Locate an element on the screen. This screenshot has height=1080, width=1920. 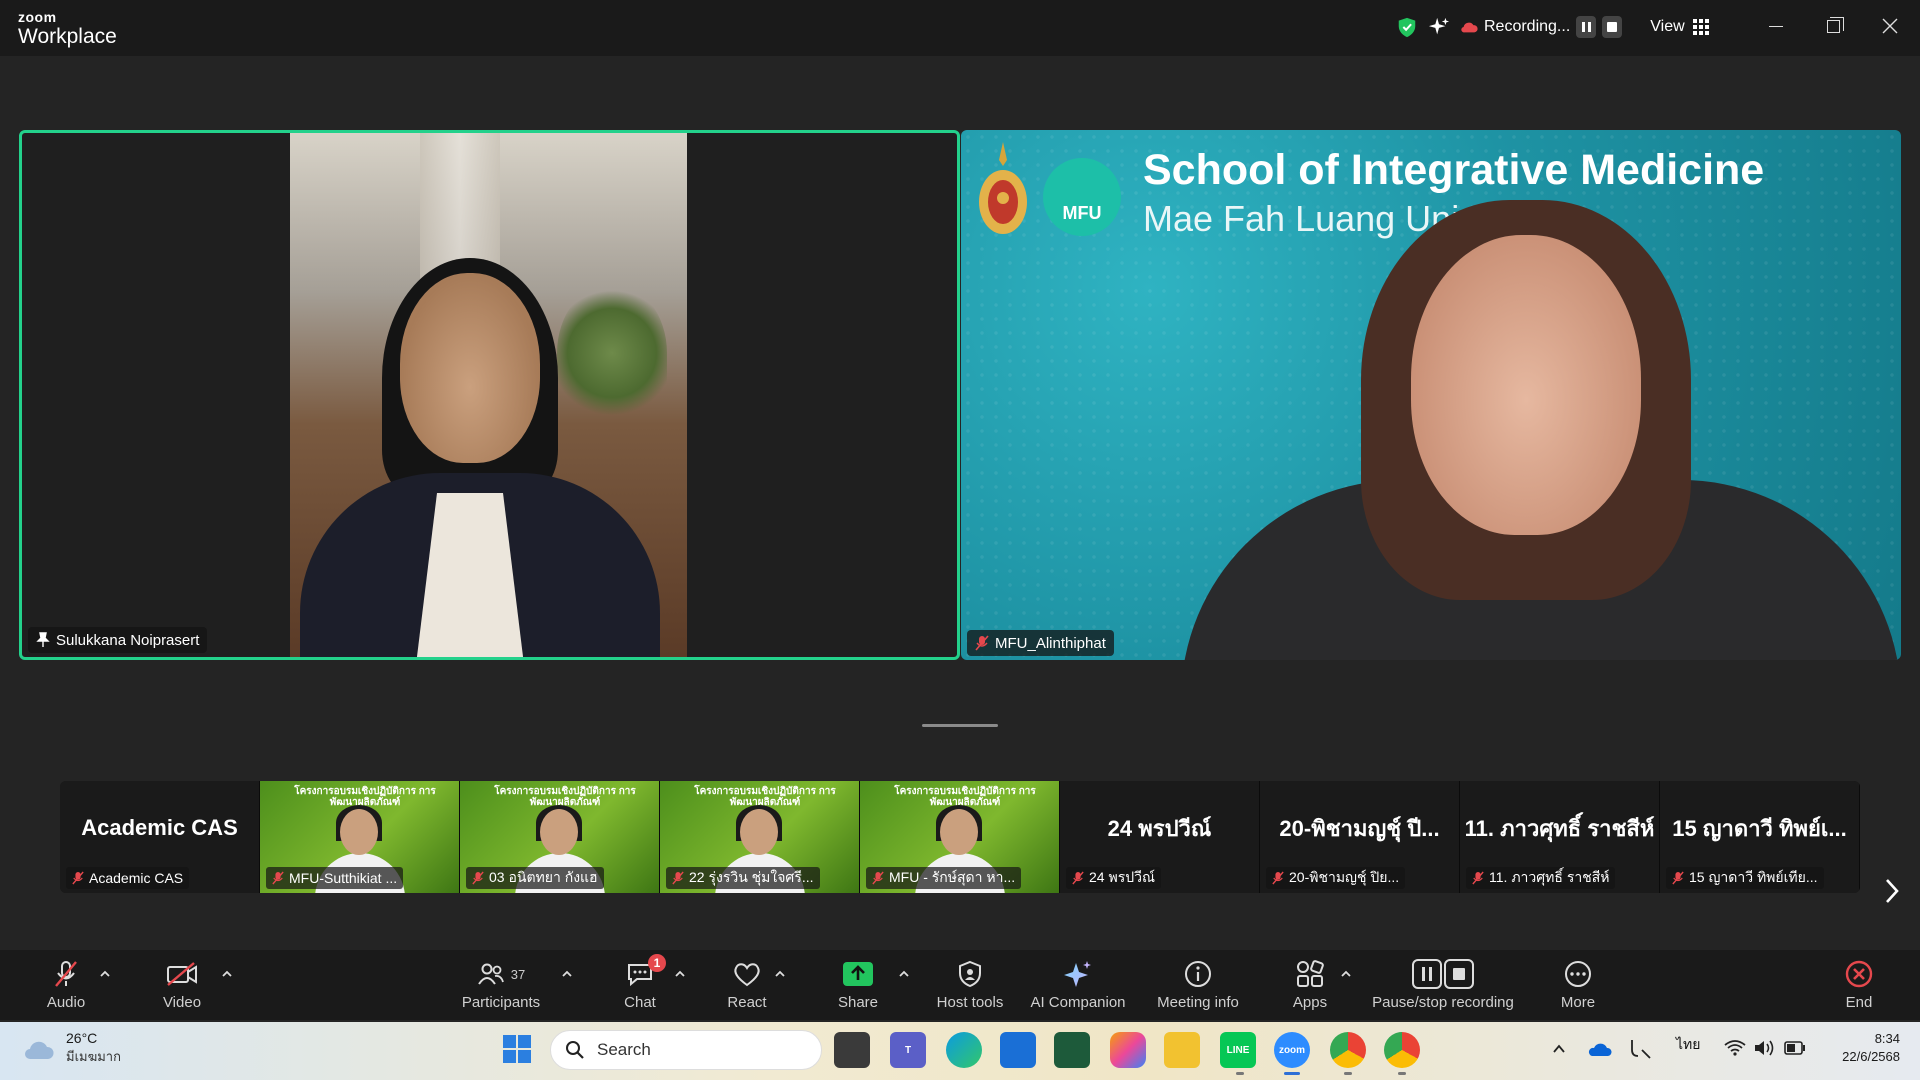
pause-stop-recording-button: Pause/stop recording is located at coordinates (1443, 985).